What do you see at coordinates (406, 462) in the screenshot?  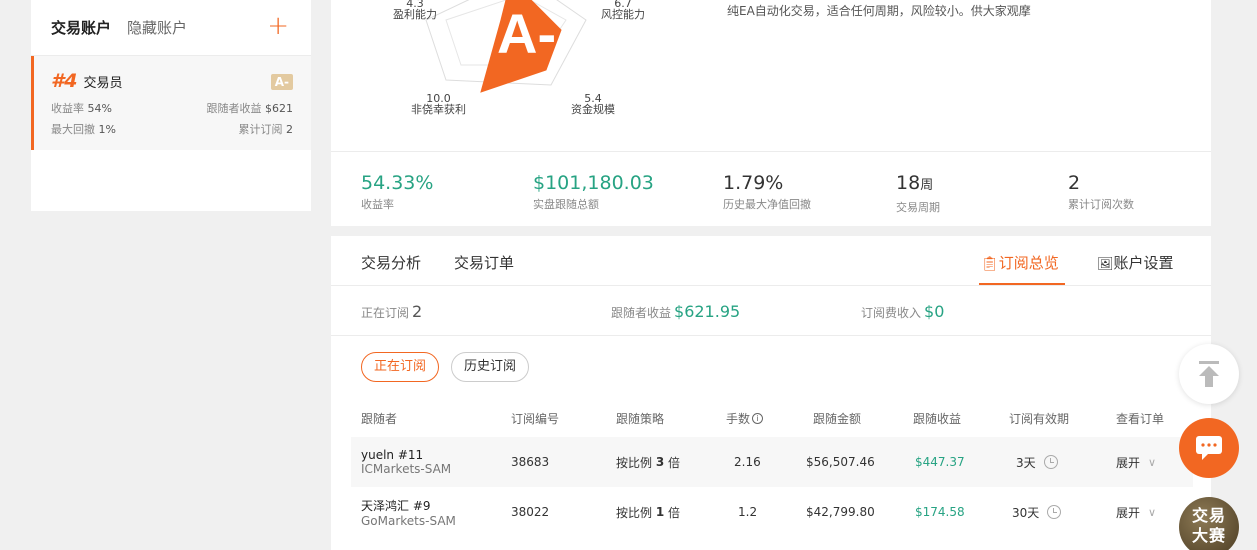 I see `follower-cell: yueln #11 ICMarkets-SAM` at bounding box center [406, 462].